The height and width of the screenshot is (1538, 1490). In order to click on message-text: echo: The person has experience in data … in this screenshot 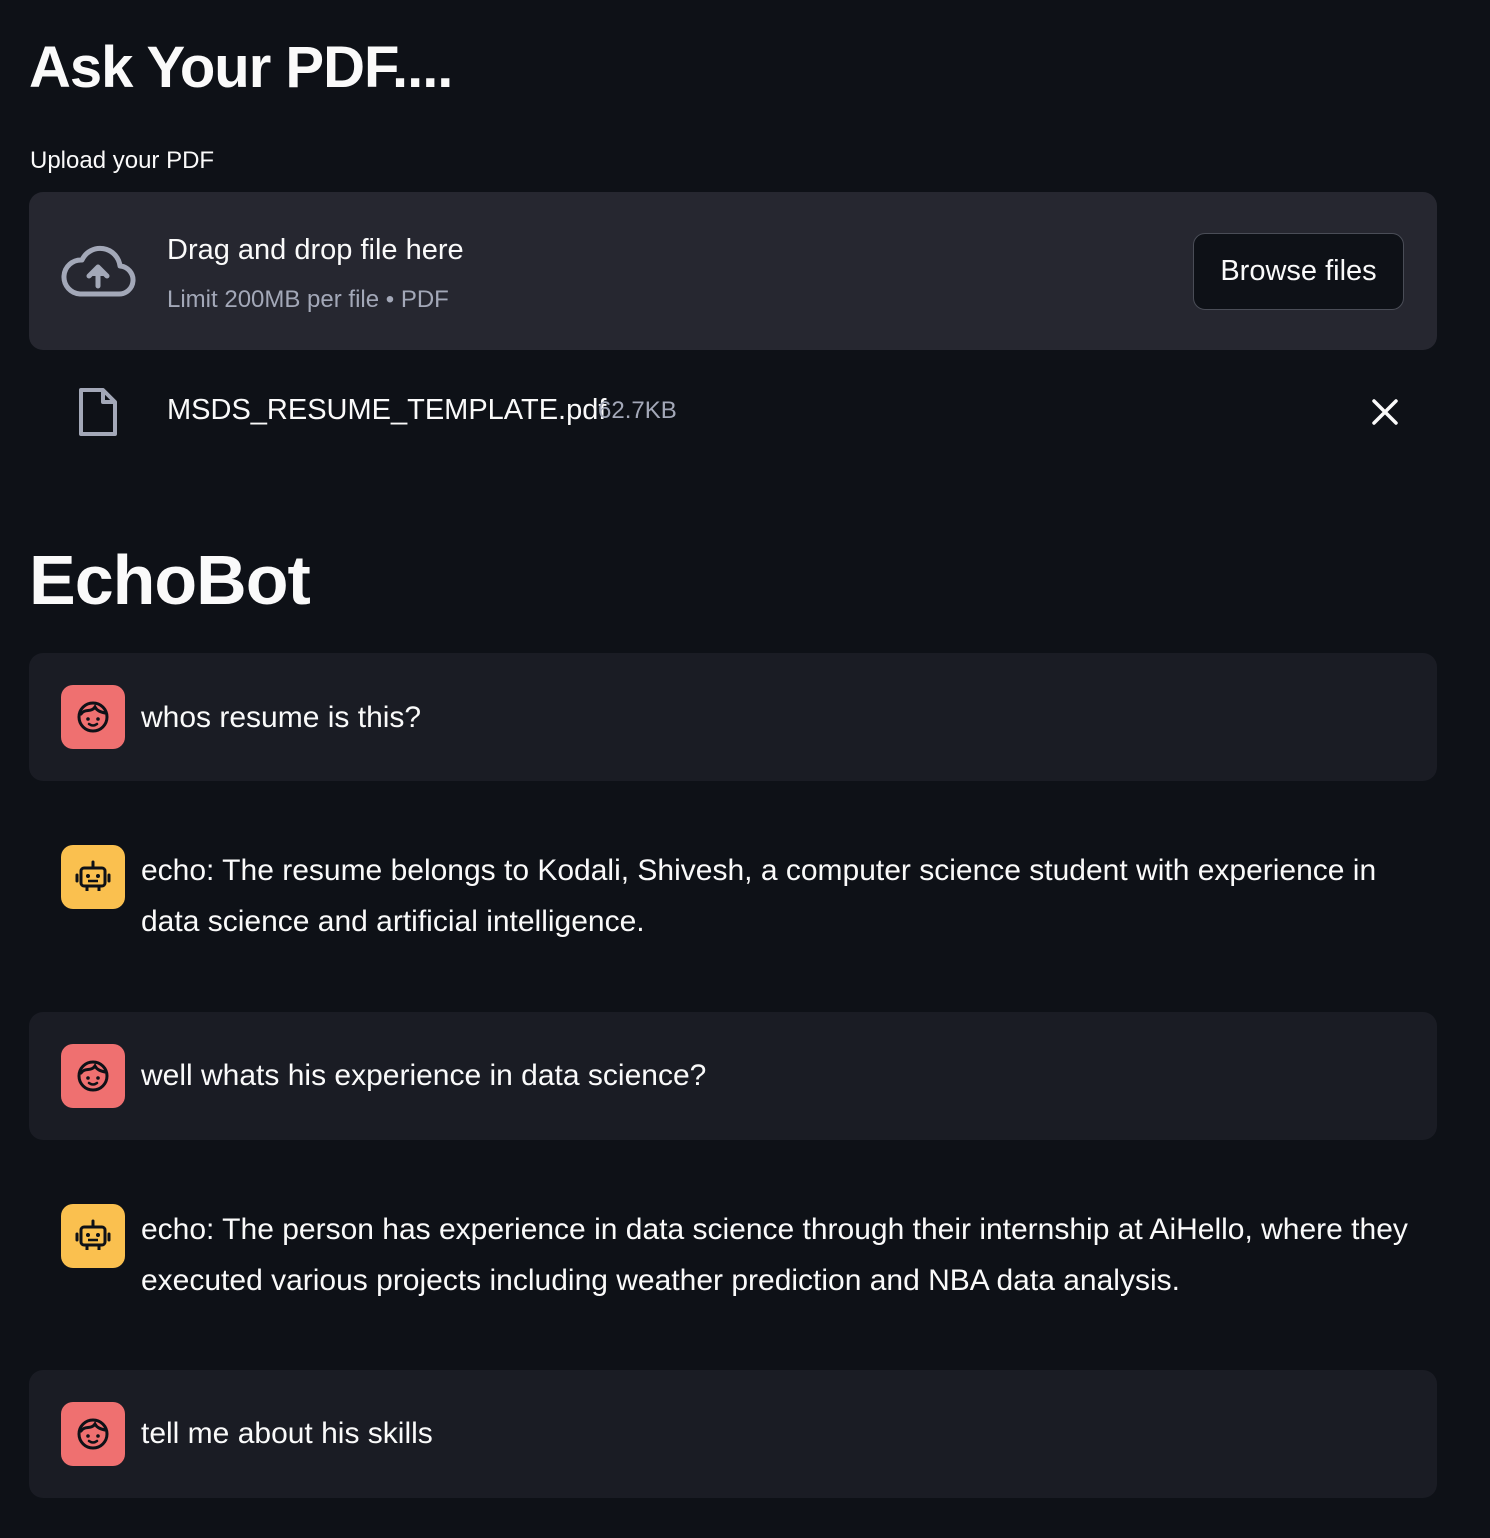, I will do `click(774, 1255)`.